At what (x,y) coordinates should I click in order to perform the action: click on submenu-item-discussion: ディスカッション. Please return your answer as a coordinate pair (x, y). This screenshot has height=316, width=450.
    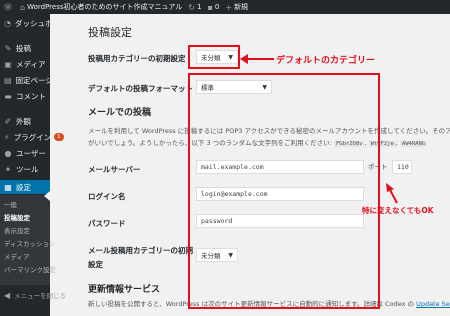
    Looking at the image, I should click on (30, 243).